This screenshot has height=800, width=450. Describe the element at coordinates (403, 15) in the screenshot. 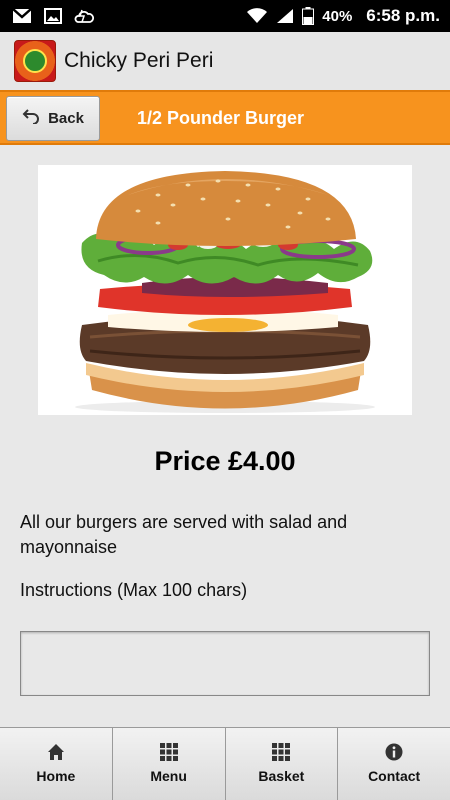

I see `clock: 6:58 p.m.` at that location.